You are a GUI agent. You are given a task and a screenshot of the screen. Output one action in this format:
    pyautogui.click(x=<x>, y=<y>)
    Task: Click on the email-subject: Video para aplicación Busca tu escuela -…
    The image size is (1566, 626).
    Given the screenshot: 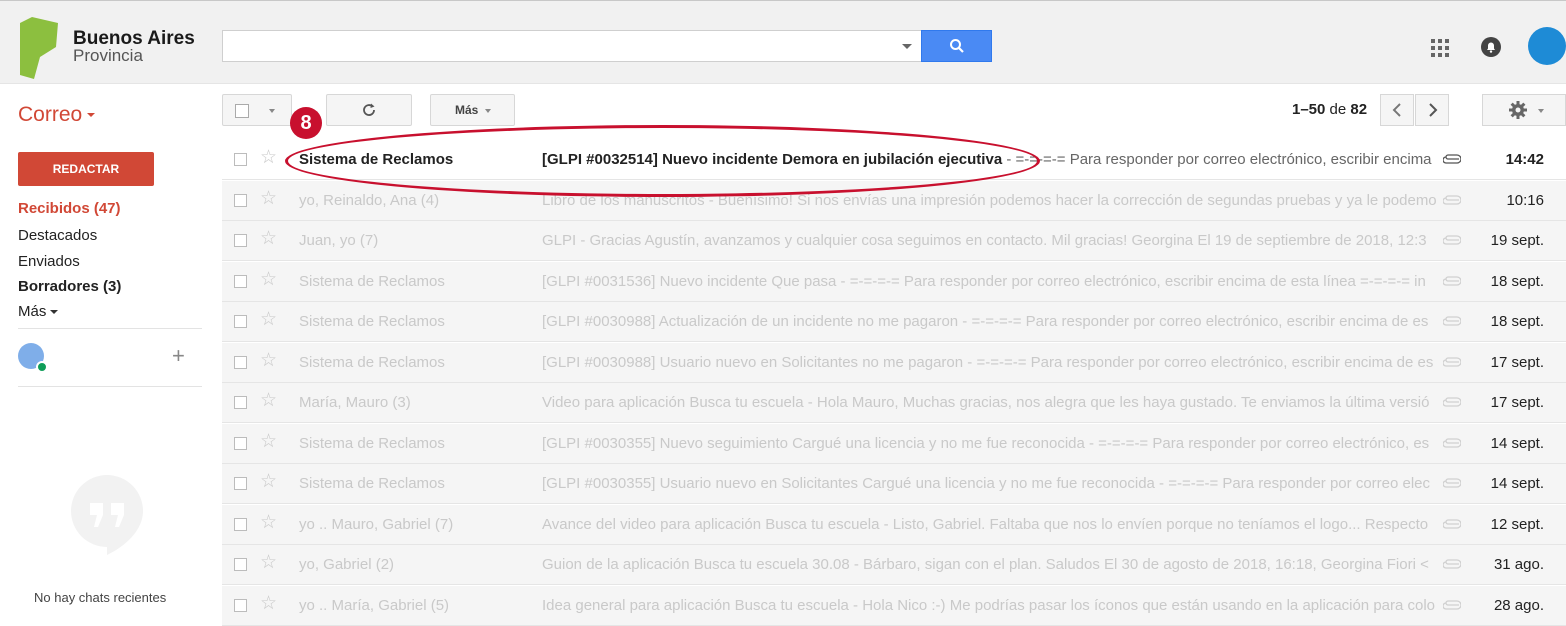 What is the action you would take?
    pyautogui.click(x=986, y=402)
    